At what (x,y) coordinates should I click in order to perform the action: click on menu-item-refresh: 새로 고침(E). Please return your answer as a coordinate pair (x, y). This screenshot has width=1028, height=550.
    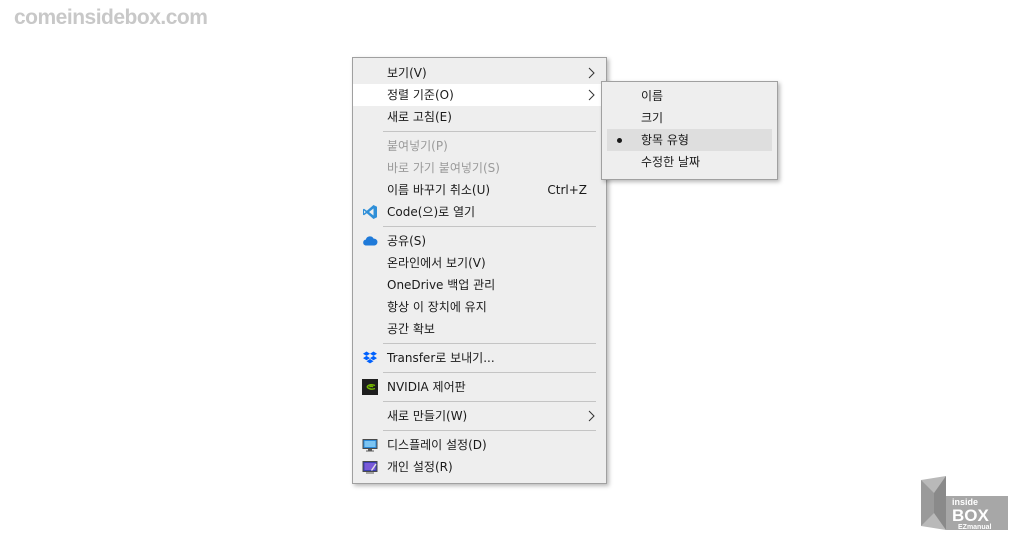
    Looking at the image, I should click on (479, 117).